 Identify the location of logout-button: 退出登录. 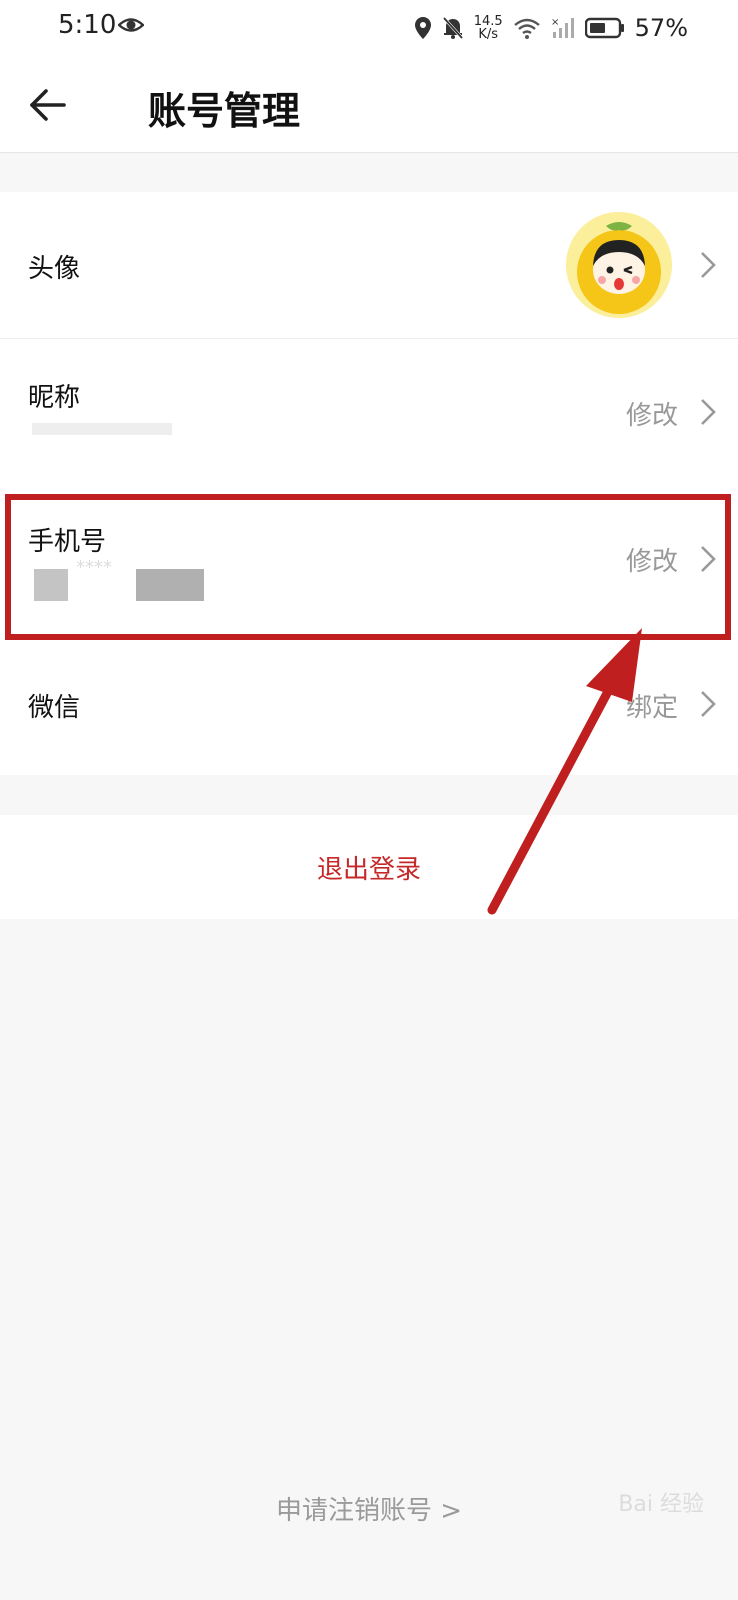
(369, 867).